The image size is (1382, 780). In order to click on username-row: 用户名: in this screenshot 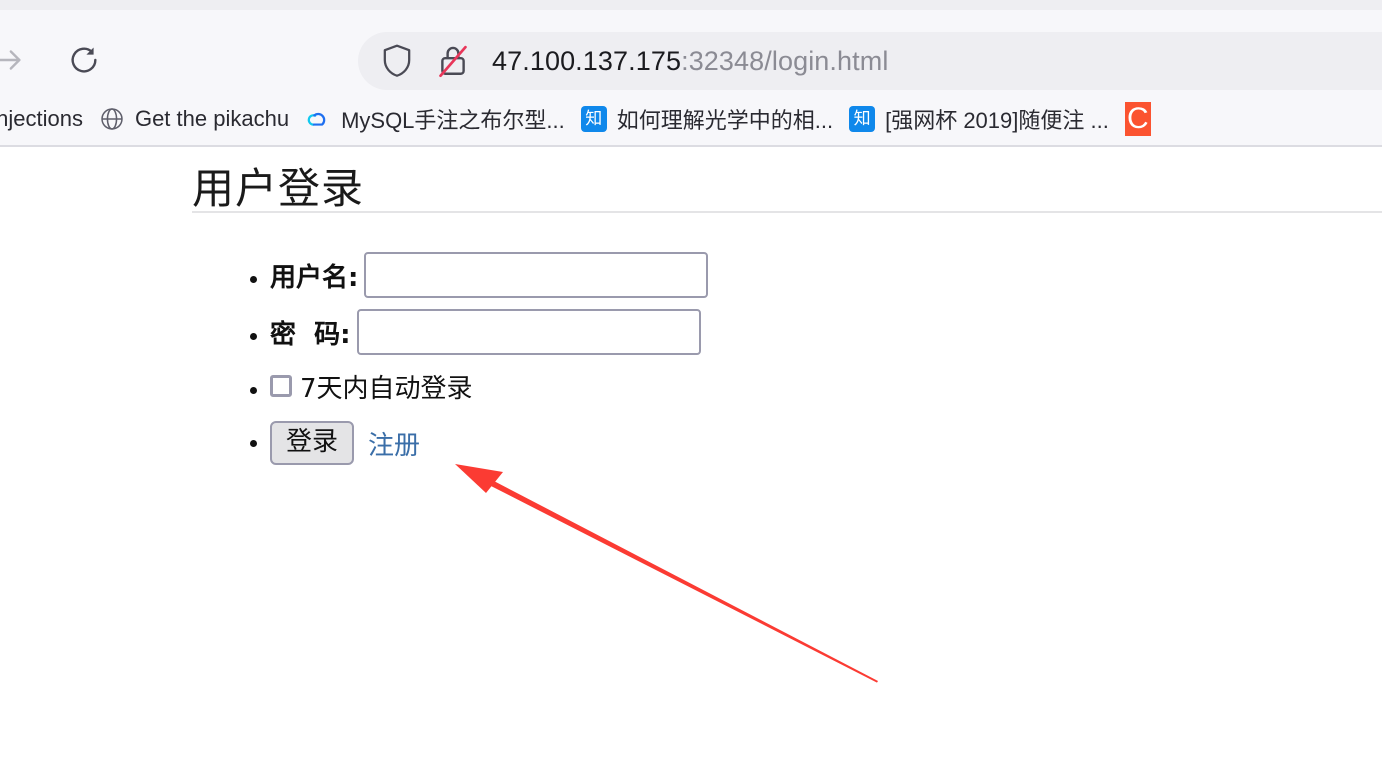, I will do `click(489, 275)`.